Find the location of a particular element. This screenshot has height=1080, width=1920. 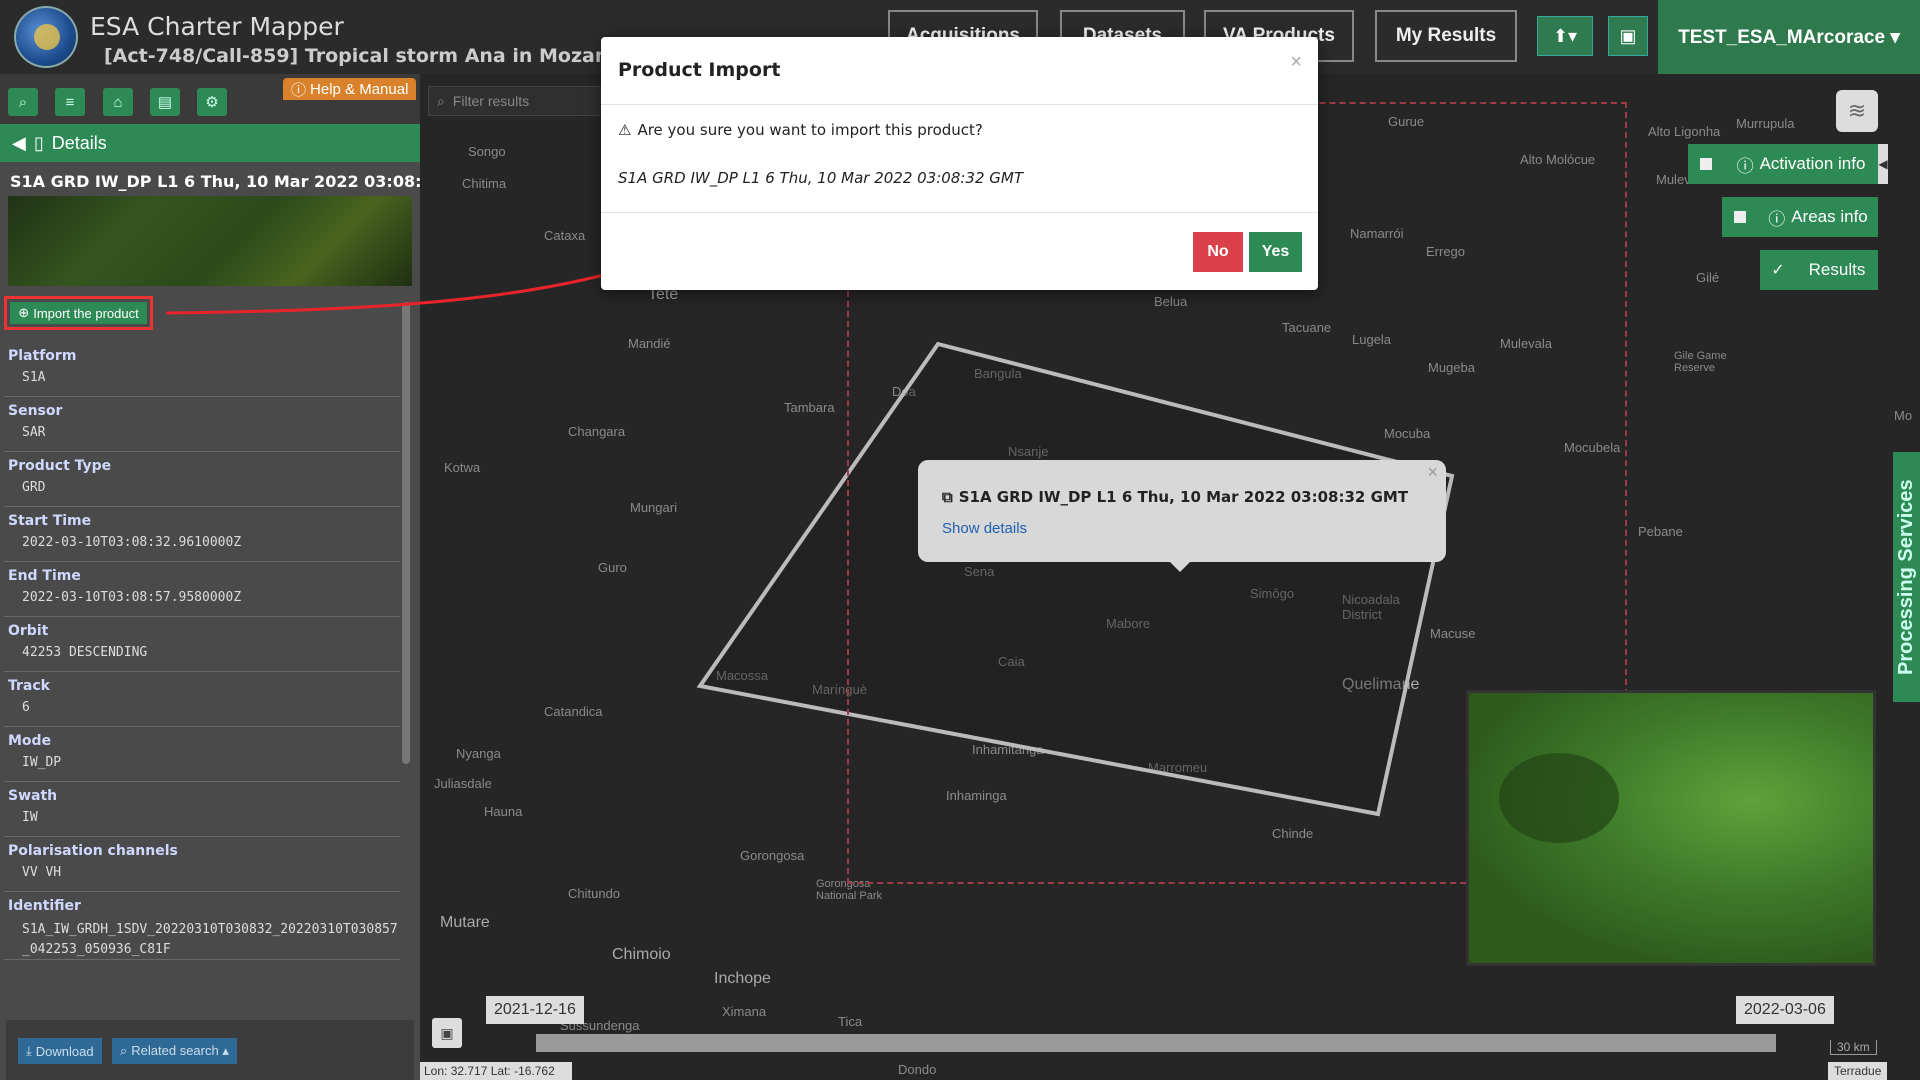

field-start-time: Start Time 2022-03-10T03:08:32.9610000Z is located at coordinates (202, 534).